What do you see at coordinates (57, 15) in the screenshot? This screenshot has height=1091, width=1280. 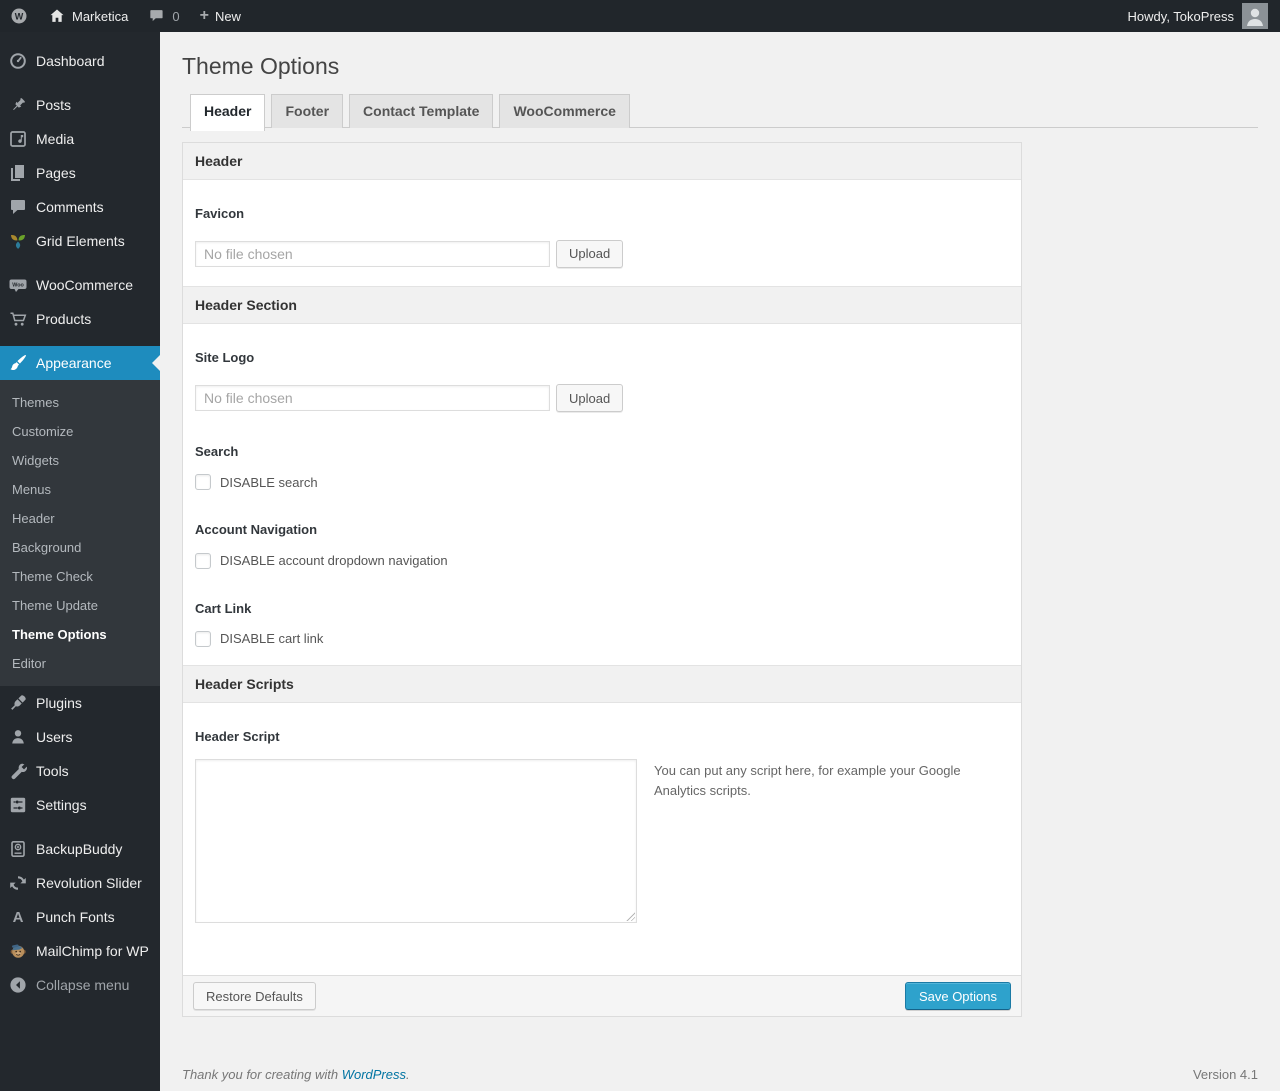 I see `home-icon` at bounding box center [57, 15].